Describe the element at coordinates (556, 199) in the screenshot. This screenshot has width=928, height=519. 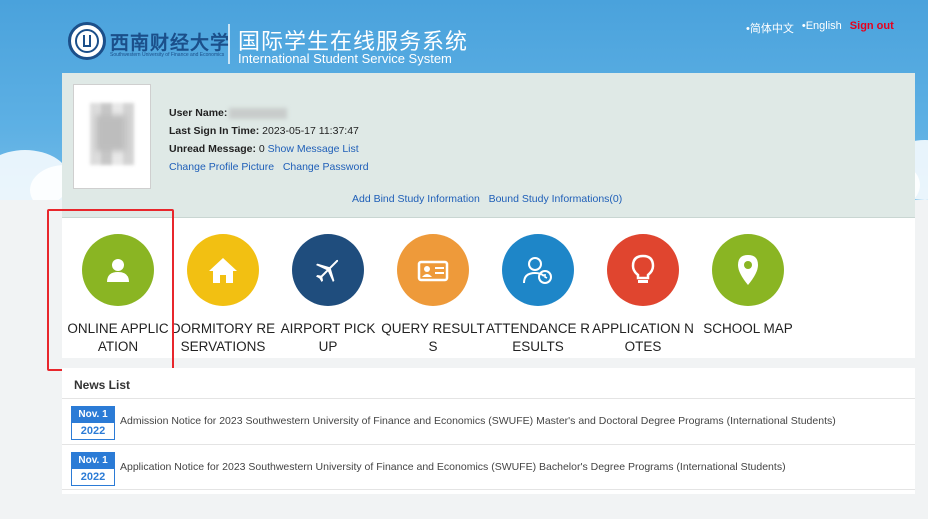
I see `bound-study-info-link: Bound Study Informations(0)` at that location.